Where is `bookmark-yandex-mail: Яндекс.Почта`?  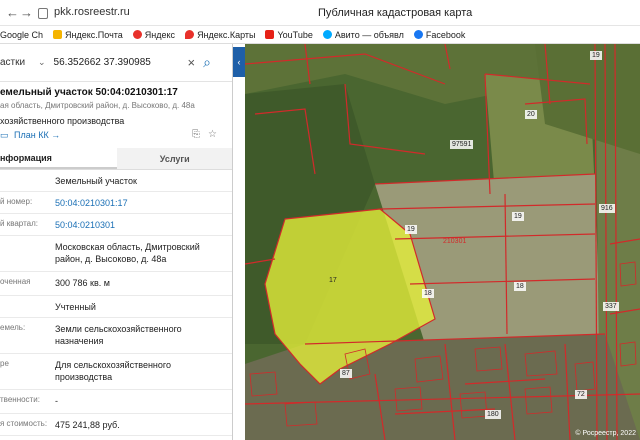 bookmark-yandex-mail: Яндекс.Почта is located at coordinates (88, 35).